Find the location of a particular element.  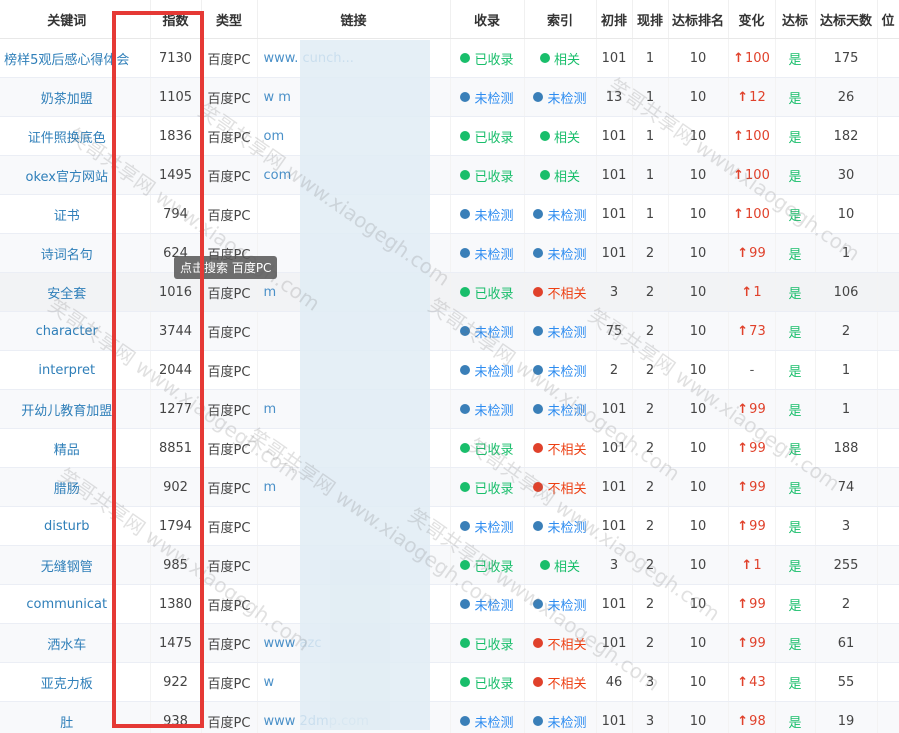

table-row: 证件照换底色 1836 百度PC om 已收录 相关 101 1 10 ↑100 是 182 is located at coordinates (449, 136).